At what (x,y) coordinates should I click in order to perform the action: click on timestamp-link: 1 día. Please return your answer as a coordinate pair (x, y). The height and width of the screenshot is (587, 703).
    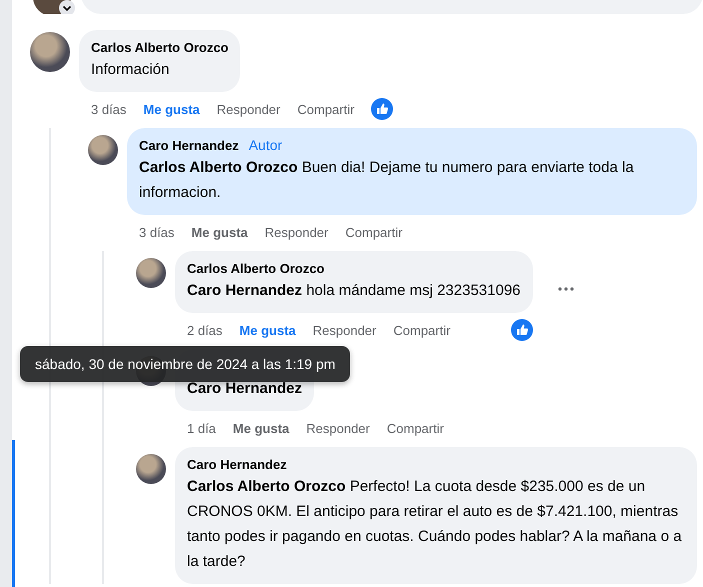
    Looking at the image, I should click on (201, 428).